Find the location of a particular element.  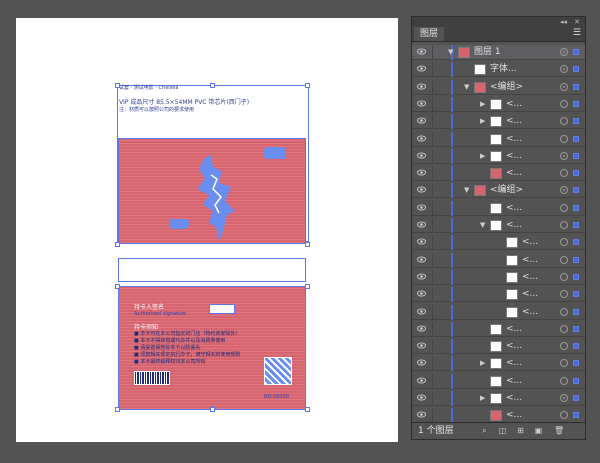

panel-menu-icon: ☰ is located at coordinates (577, 33).